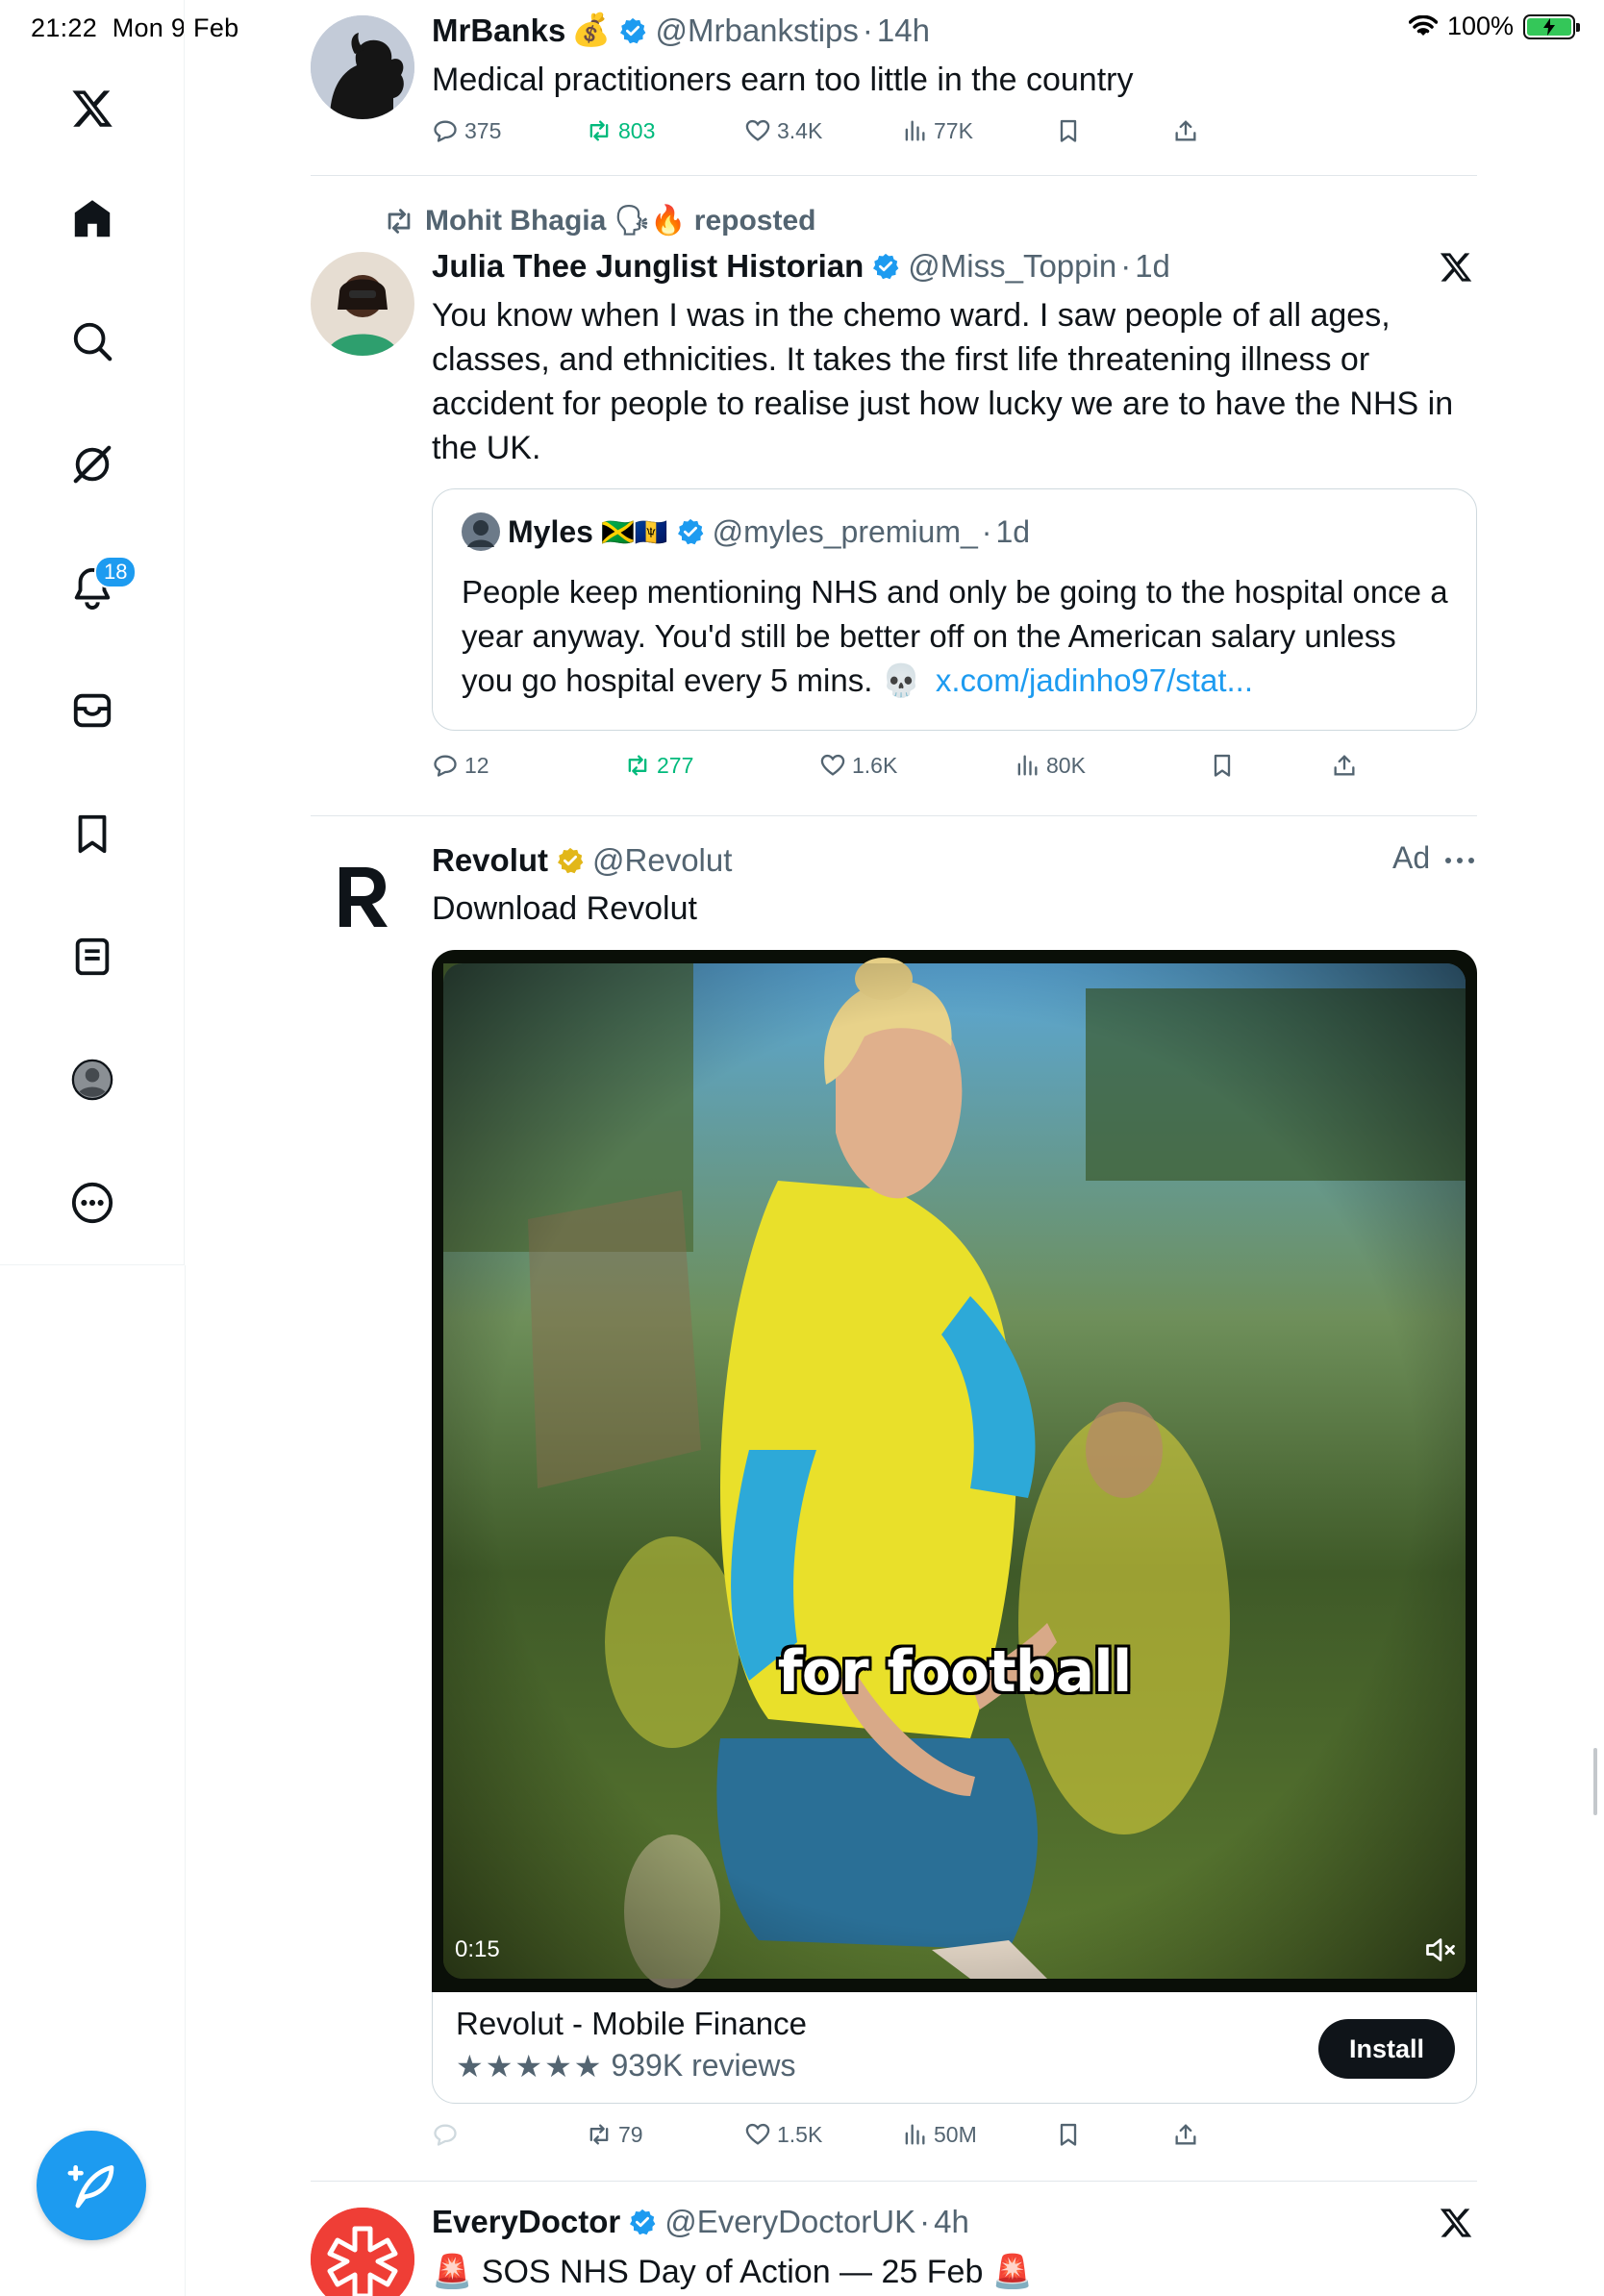  I want to click on grok-icon, so click(92, 464).